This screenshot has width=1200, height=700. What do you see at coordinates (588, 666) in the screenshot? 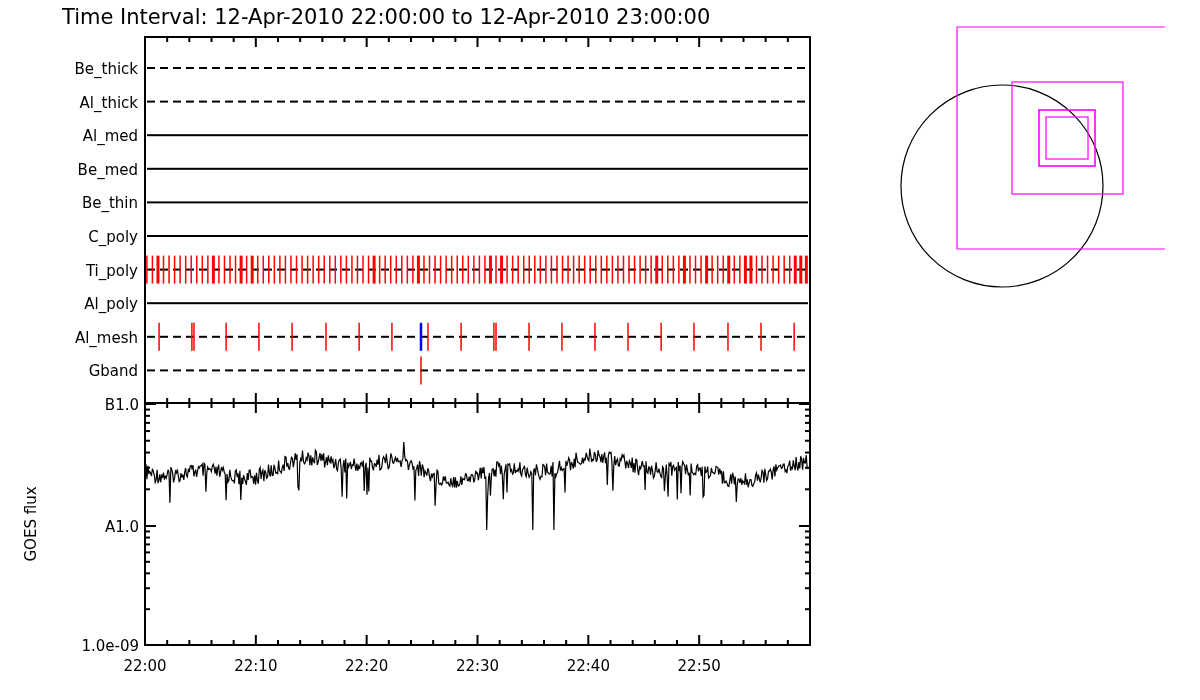
I see `axis-label: 22:40` at bounding box center [588, 666].